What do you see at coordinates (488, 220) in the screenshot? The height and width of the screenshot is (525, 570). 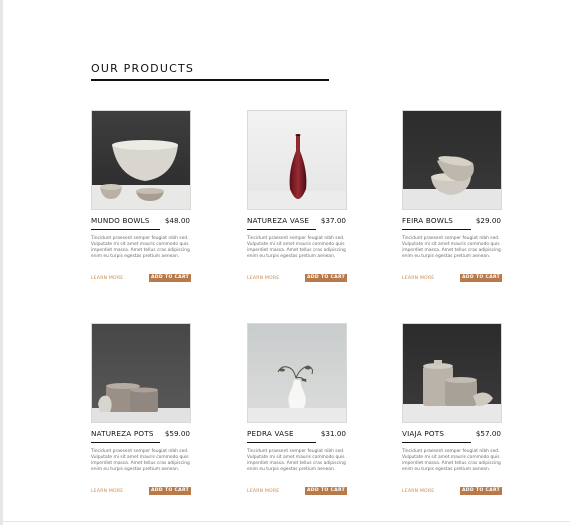 I see `product-price: $29.00` at bounding box center [488, 220].